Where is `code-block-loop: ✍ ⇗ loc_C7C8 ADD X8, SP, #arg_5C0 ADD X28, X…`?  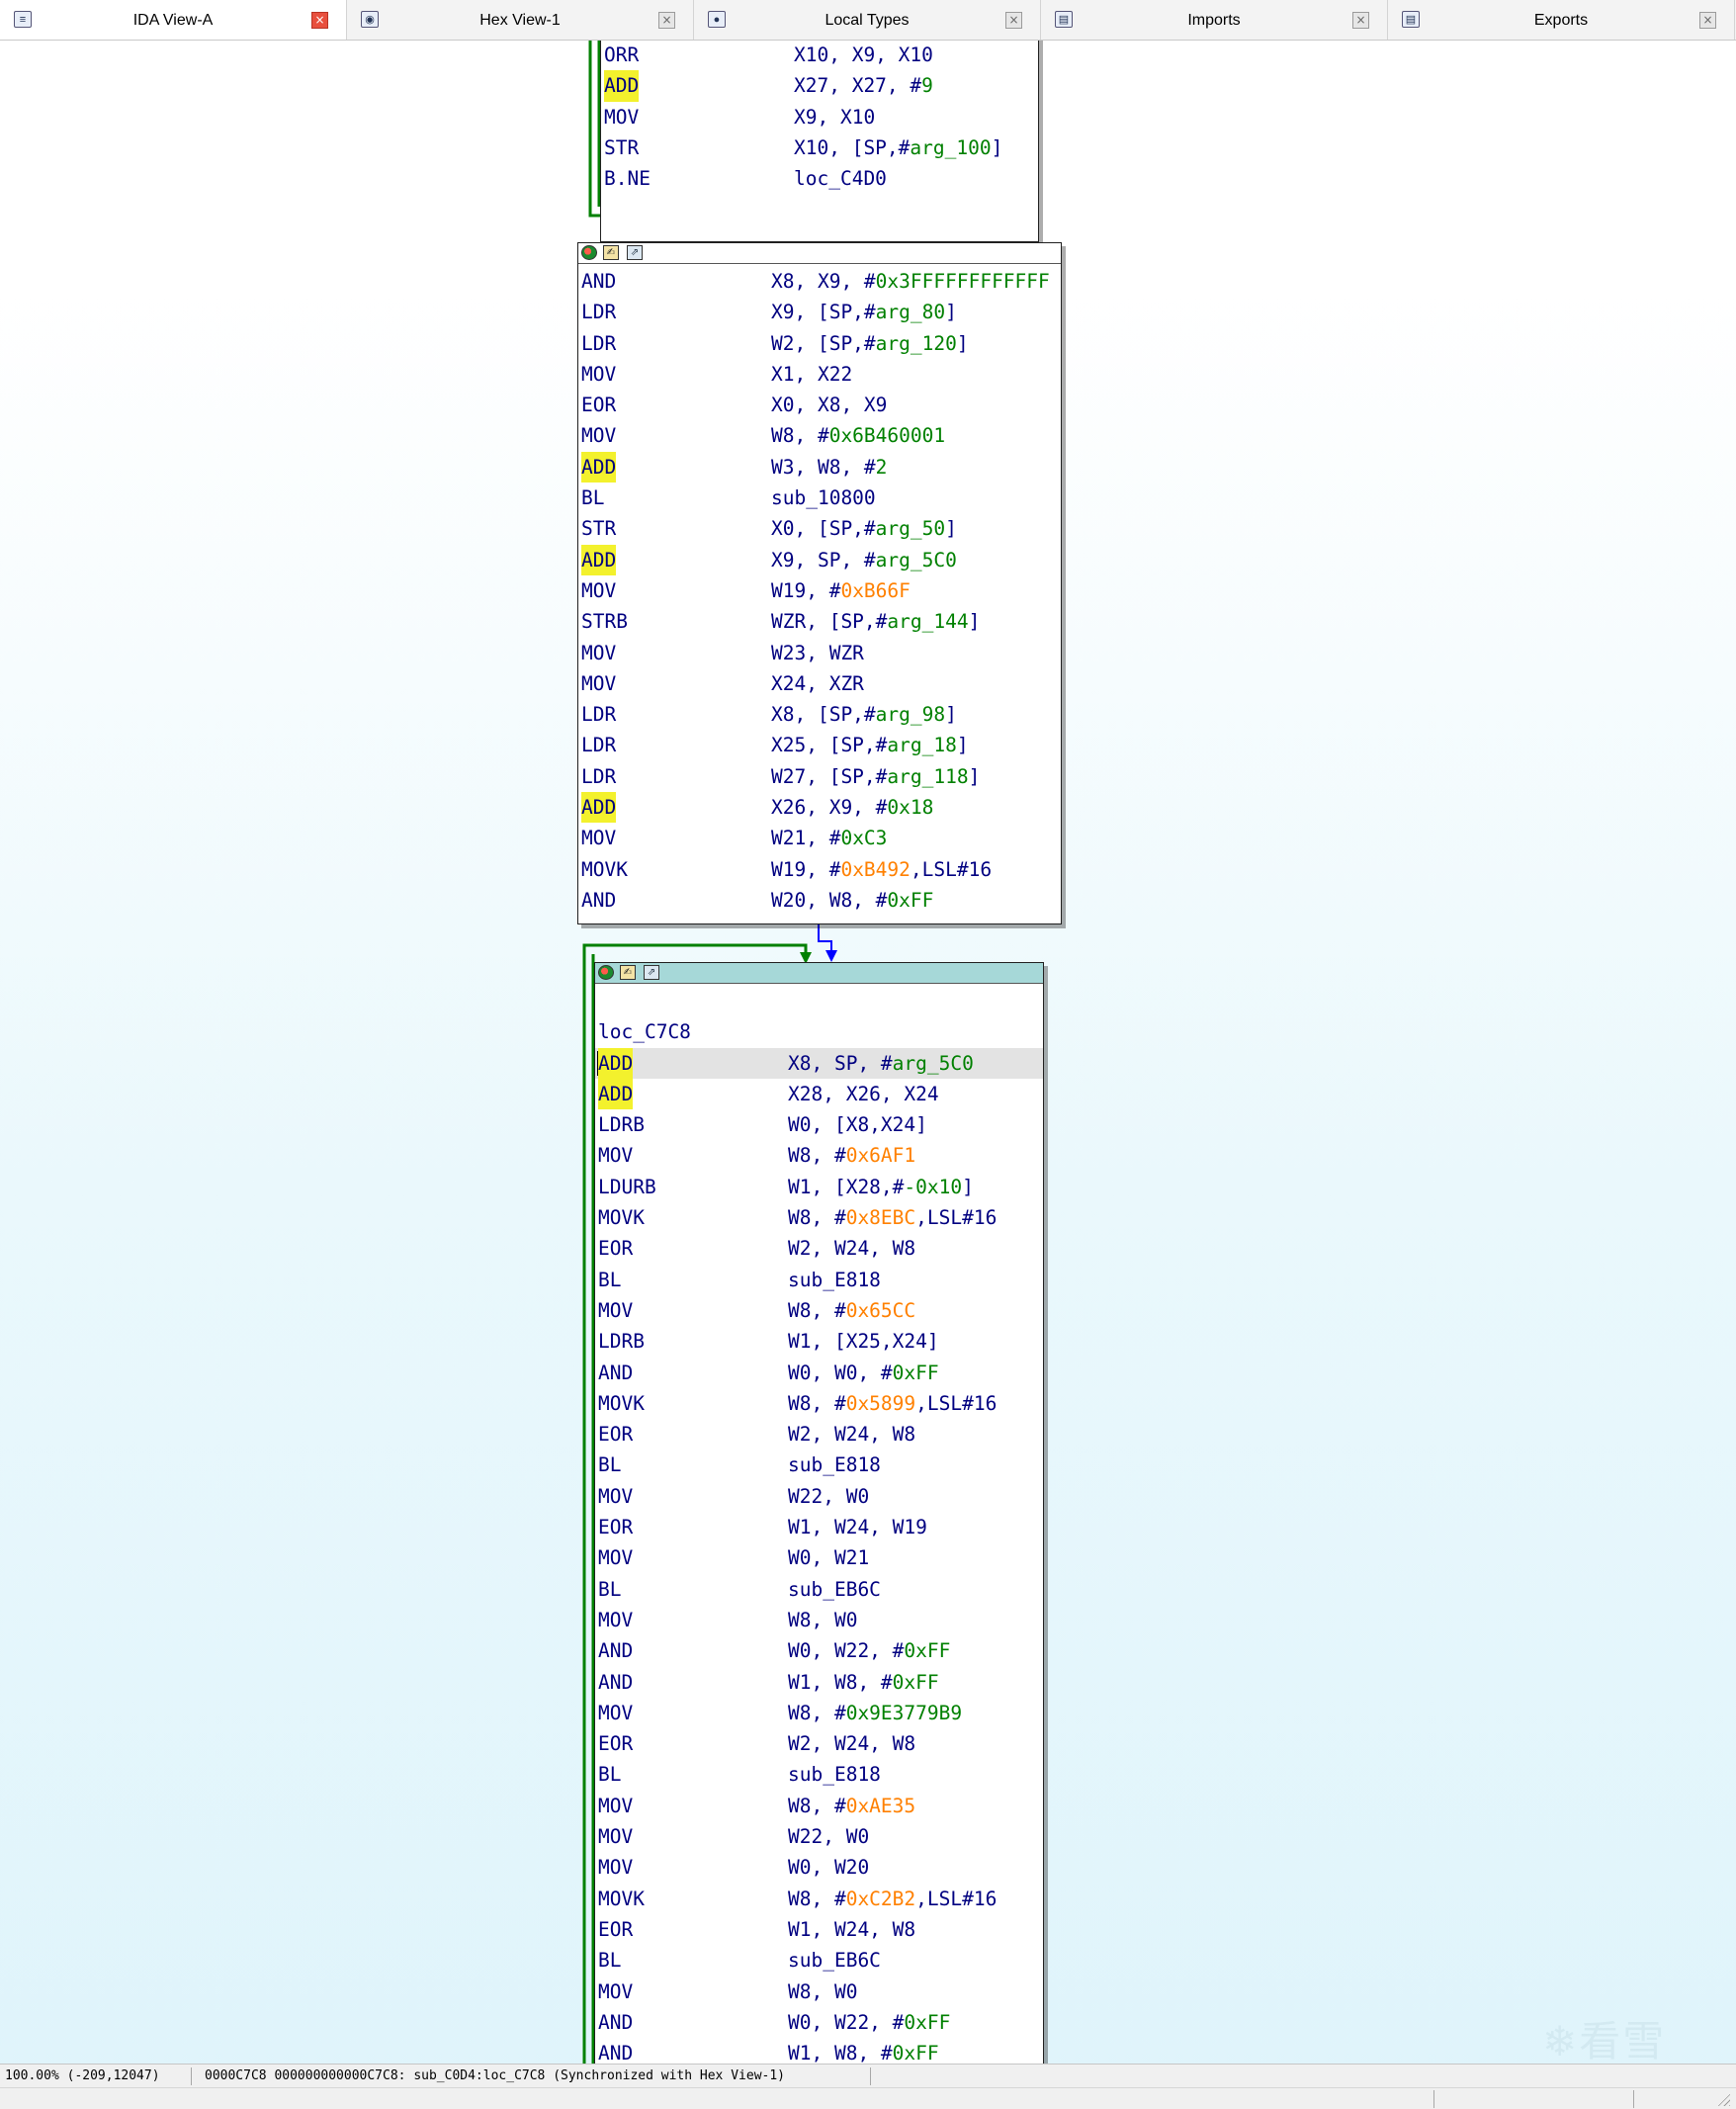 code-block-loop: ✍ ⇗ loc_C7C8 ADD X8, SP, #arg_5C0 ADD X28, X… is located at coordinates (819, 1513).